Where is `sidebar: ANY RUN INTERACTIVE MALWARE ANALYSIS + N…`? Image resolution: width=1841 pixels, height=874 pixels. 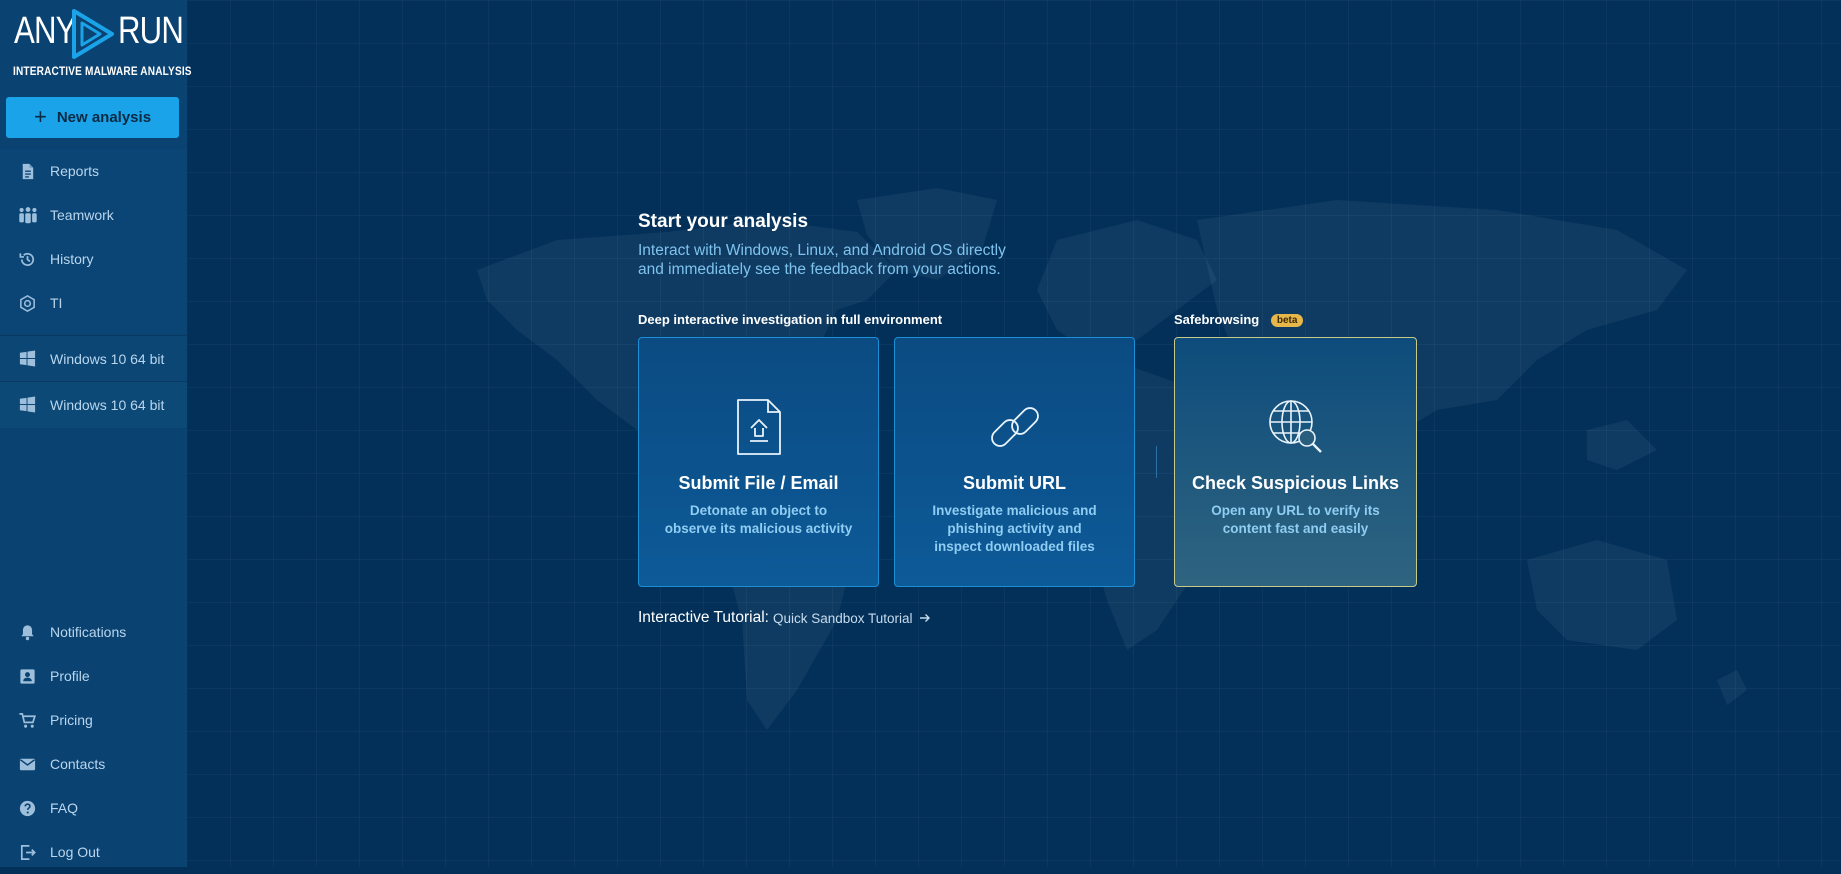 sidebar: ANY RUN INTERACTIVE MALWARE ANALYSIS + N… is located at coordinates (96, 433).